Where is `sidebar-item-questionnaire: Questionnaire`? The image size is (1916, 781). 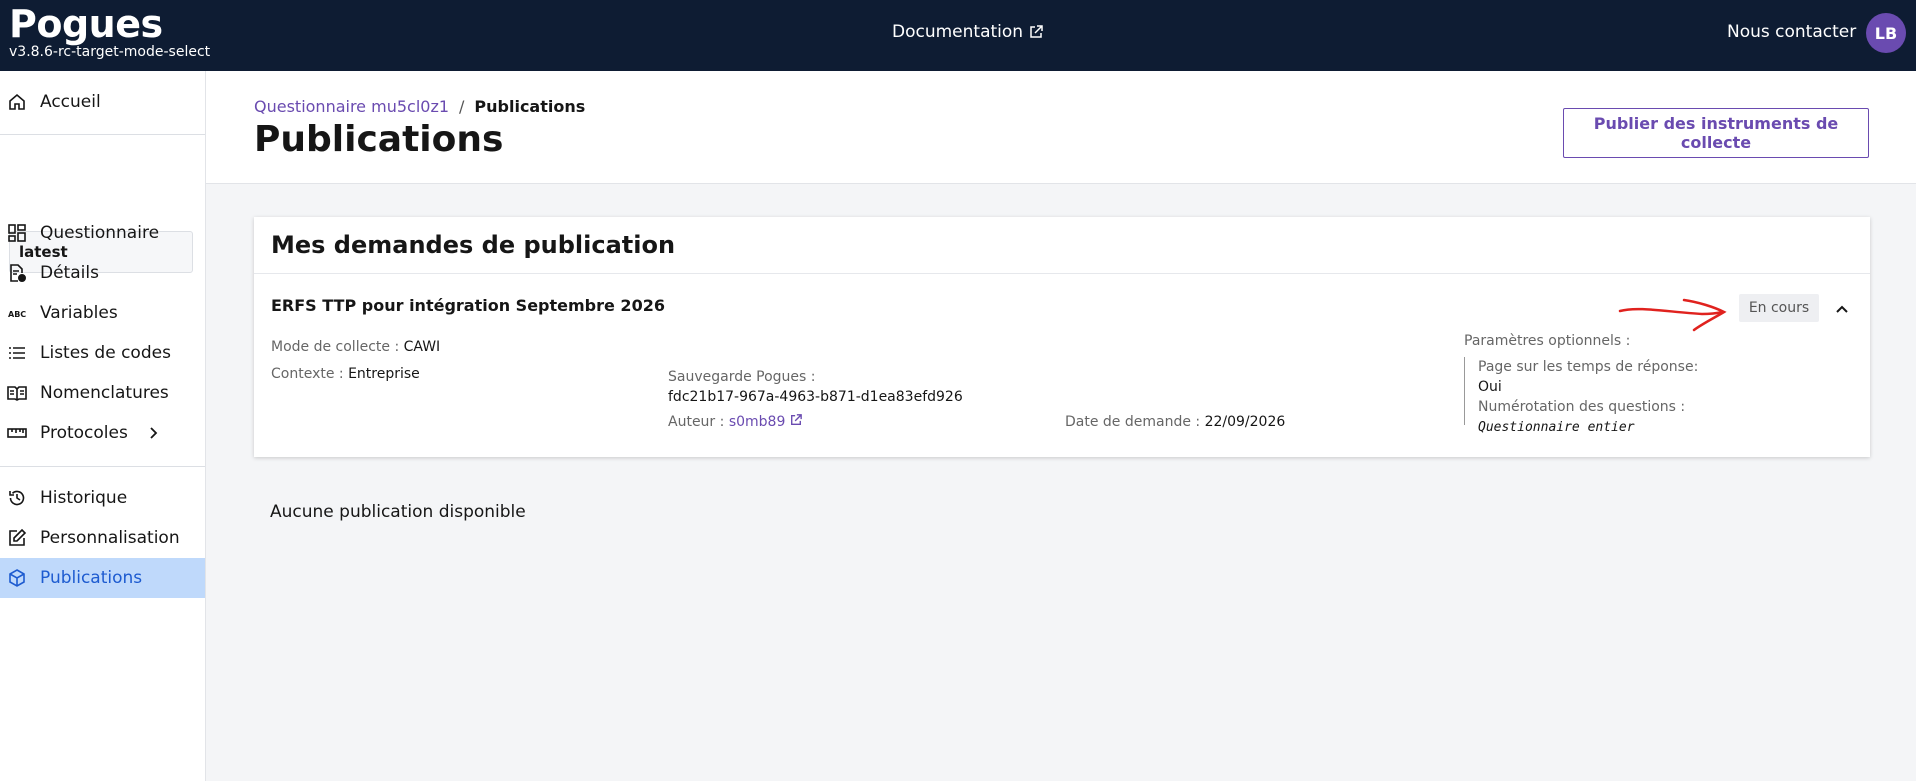
sidebar-item-questionnaire: Questionnaire is located at coordinates (102, 233).